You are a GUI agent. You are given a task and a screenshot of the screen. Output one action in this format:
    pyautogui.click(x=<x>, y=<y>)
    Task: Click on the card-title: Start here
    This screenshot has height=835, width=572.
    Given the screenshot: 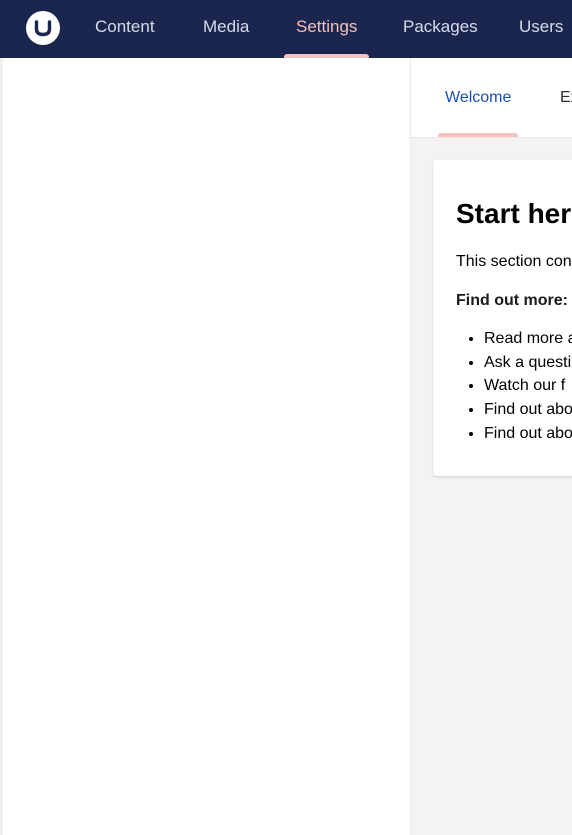 What is the action you would take?
    pyautogui.click(x=514, y=213)
    